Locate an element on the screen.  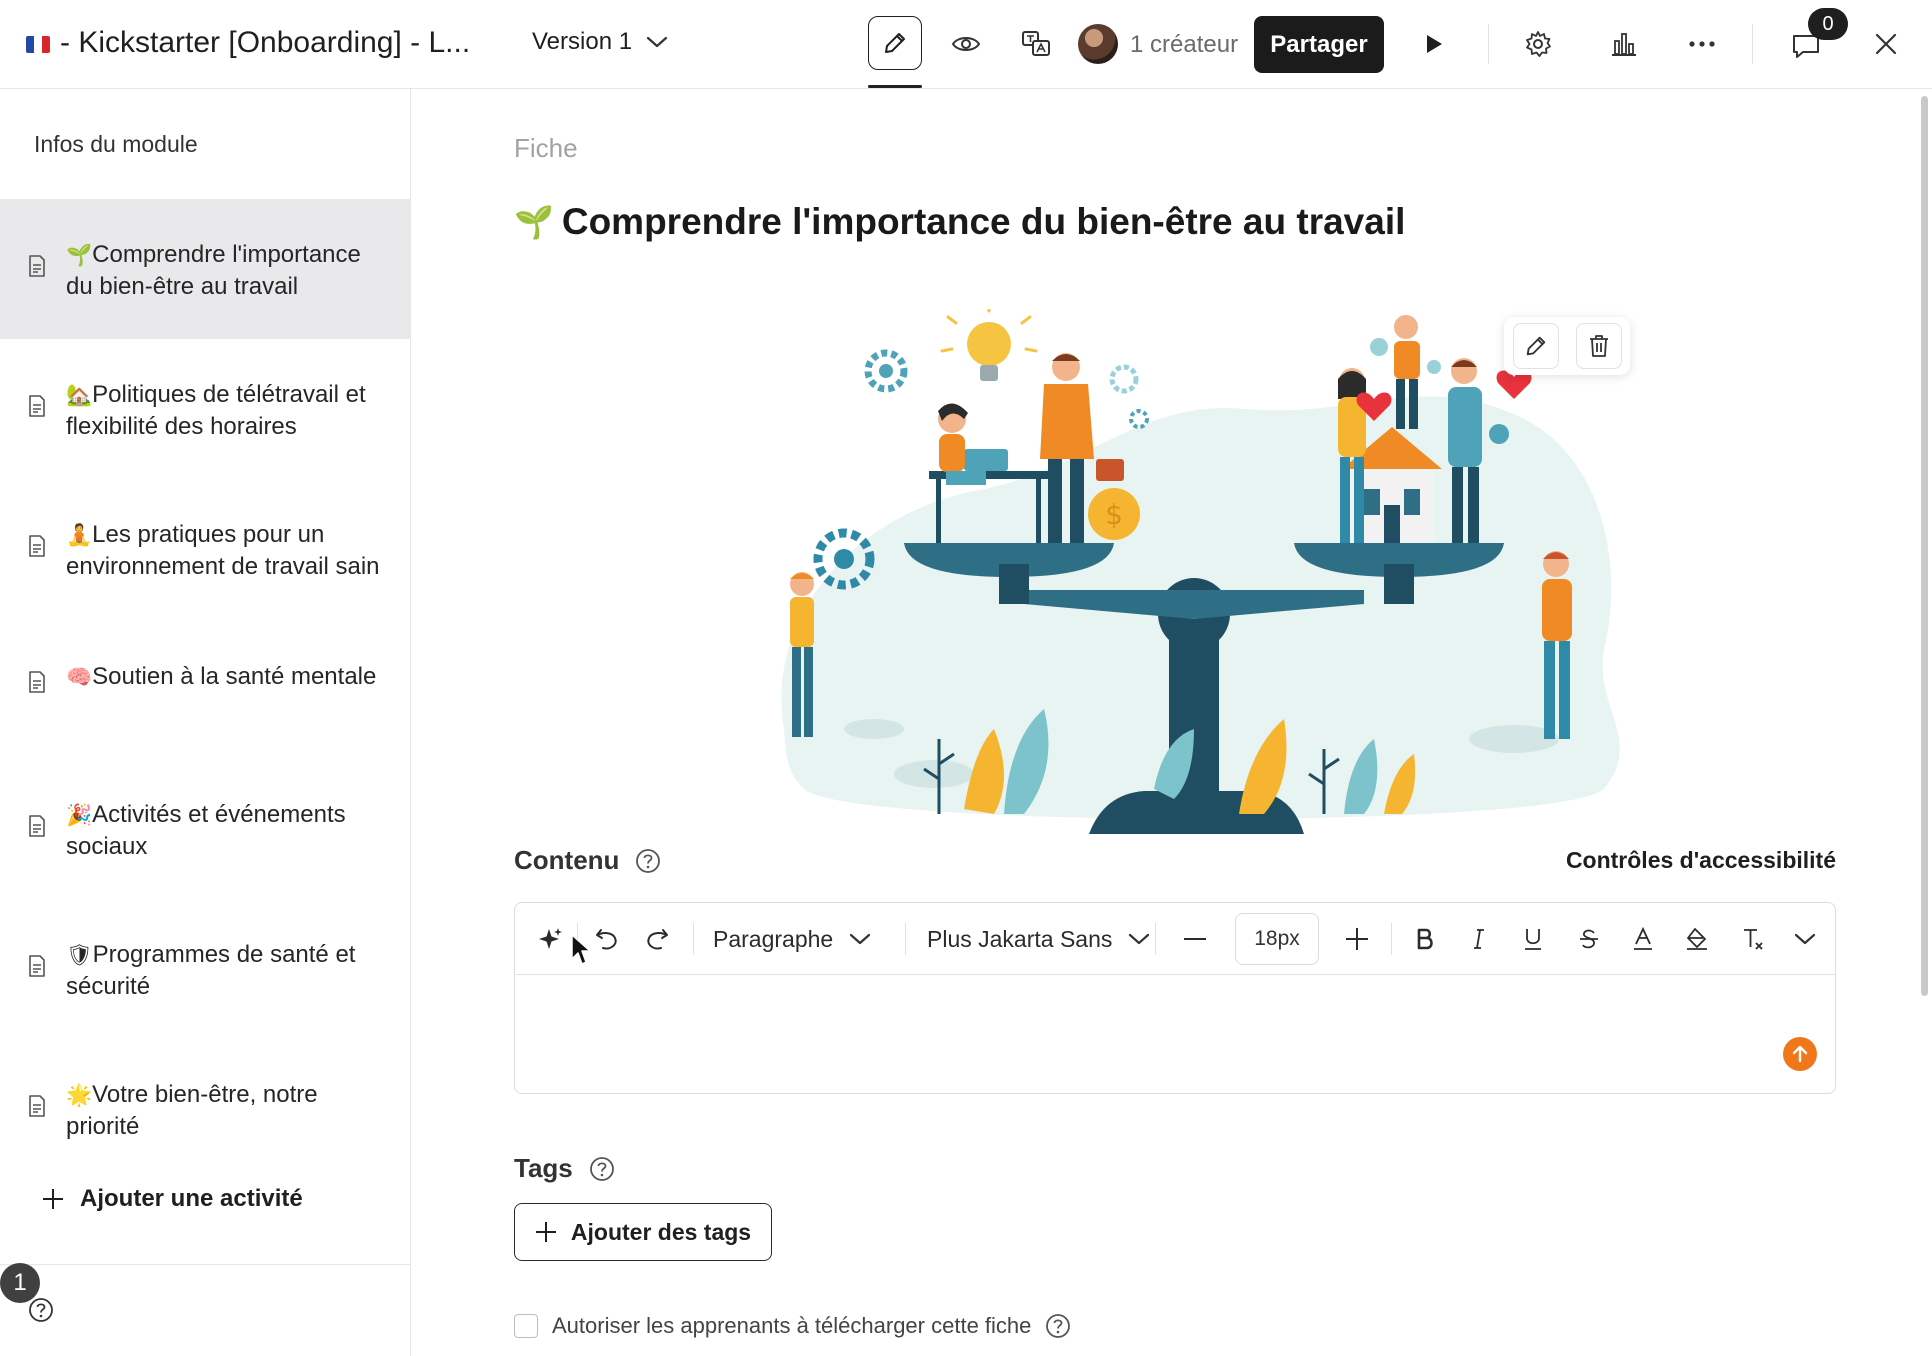
undo-icon is located at coordinates (606, 939).